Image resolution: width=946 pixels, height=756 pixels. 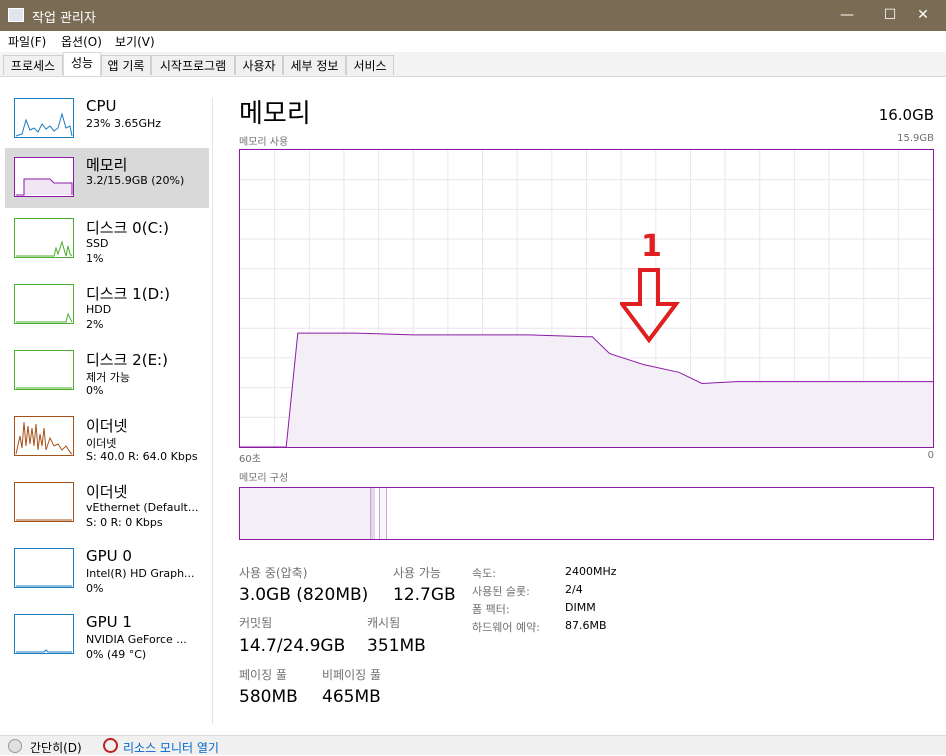 I want to click on tab-services: 서비스, so click(x=370, y=65).